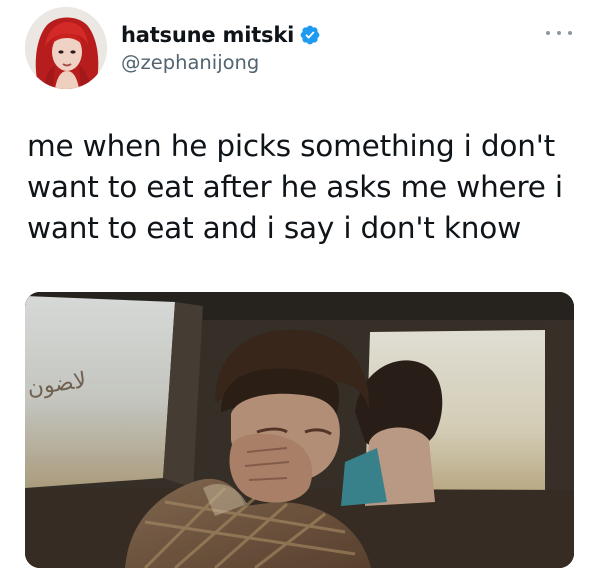 Image resolution: width=599 pixels, height=579 pixels. Describe the element at coordinates (310, 35) in the screenshot. I see `verified-badge-icon` at that location.